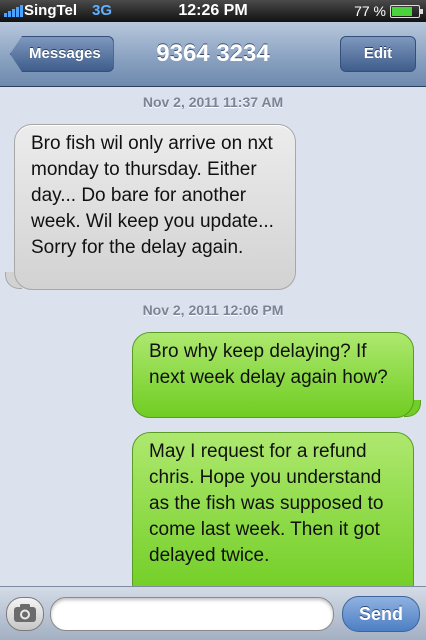  What do you see at coordinates (378, 54) in the screenshot?
I see `edit-button: Edit` at bounding box center [378, 54].